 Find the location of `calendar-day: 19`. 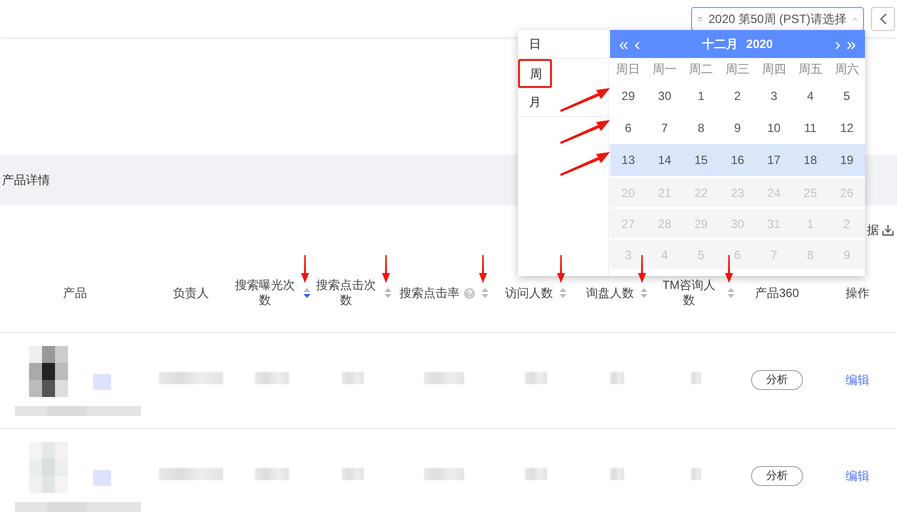

calendar-day: 19 is located at coordinates (846, 160).